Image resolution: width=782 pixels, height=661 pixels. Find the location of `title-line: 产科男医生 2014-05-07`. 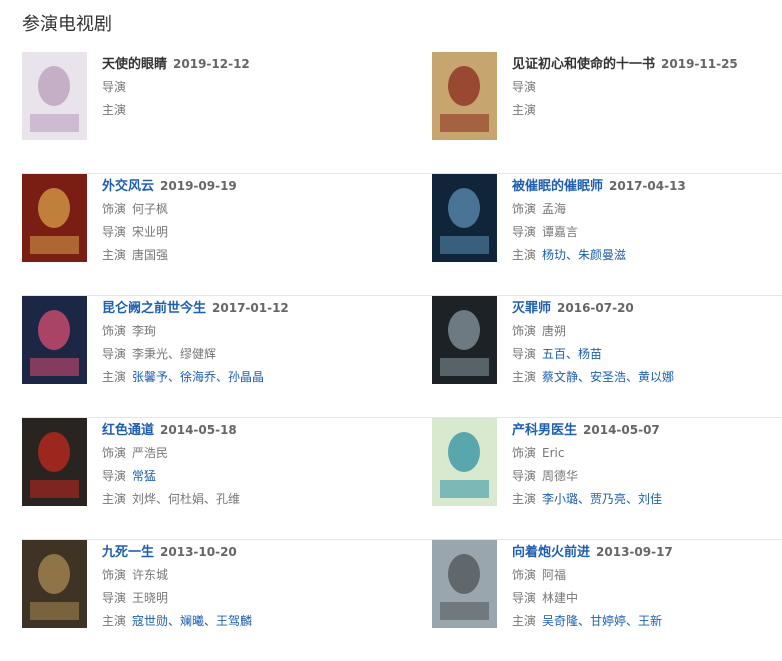

title-line: 产科男医生 2014-05-07 is located at coordinates (647, 430).